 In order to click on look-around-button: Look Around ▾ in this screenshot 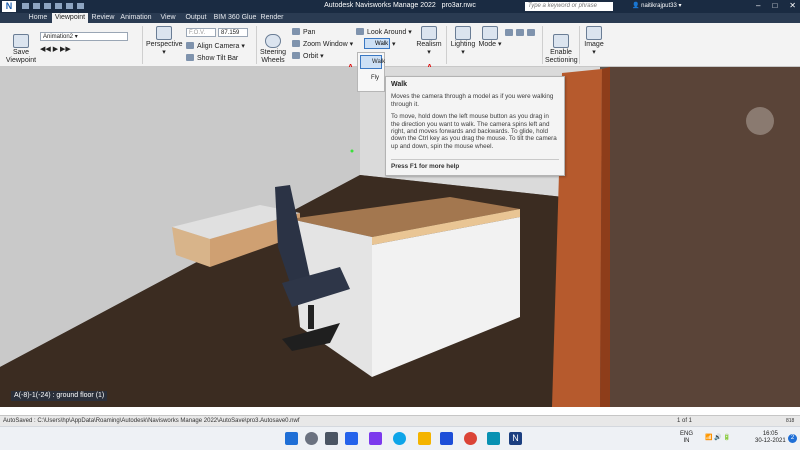, I will do `click(384, 32)`.